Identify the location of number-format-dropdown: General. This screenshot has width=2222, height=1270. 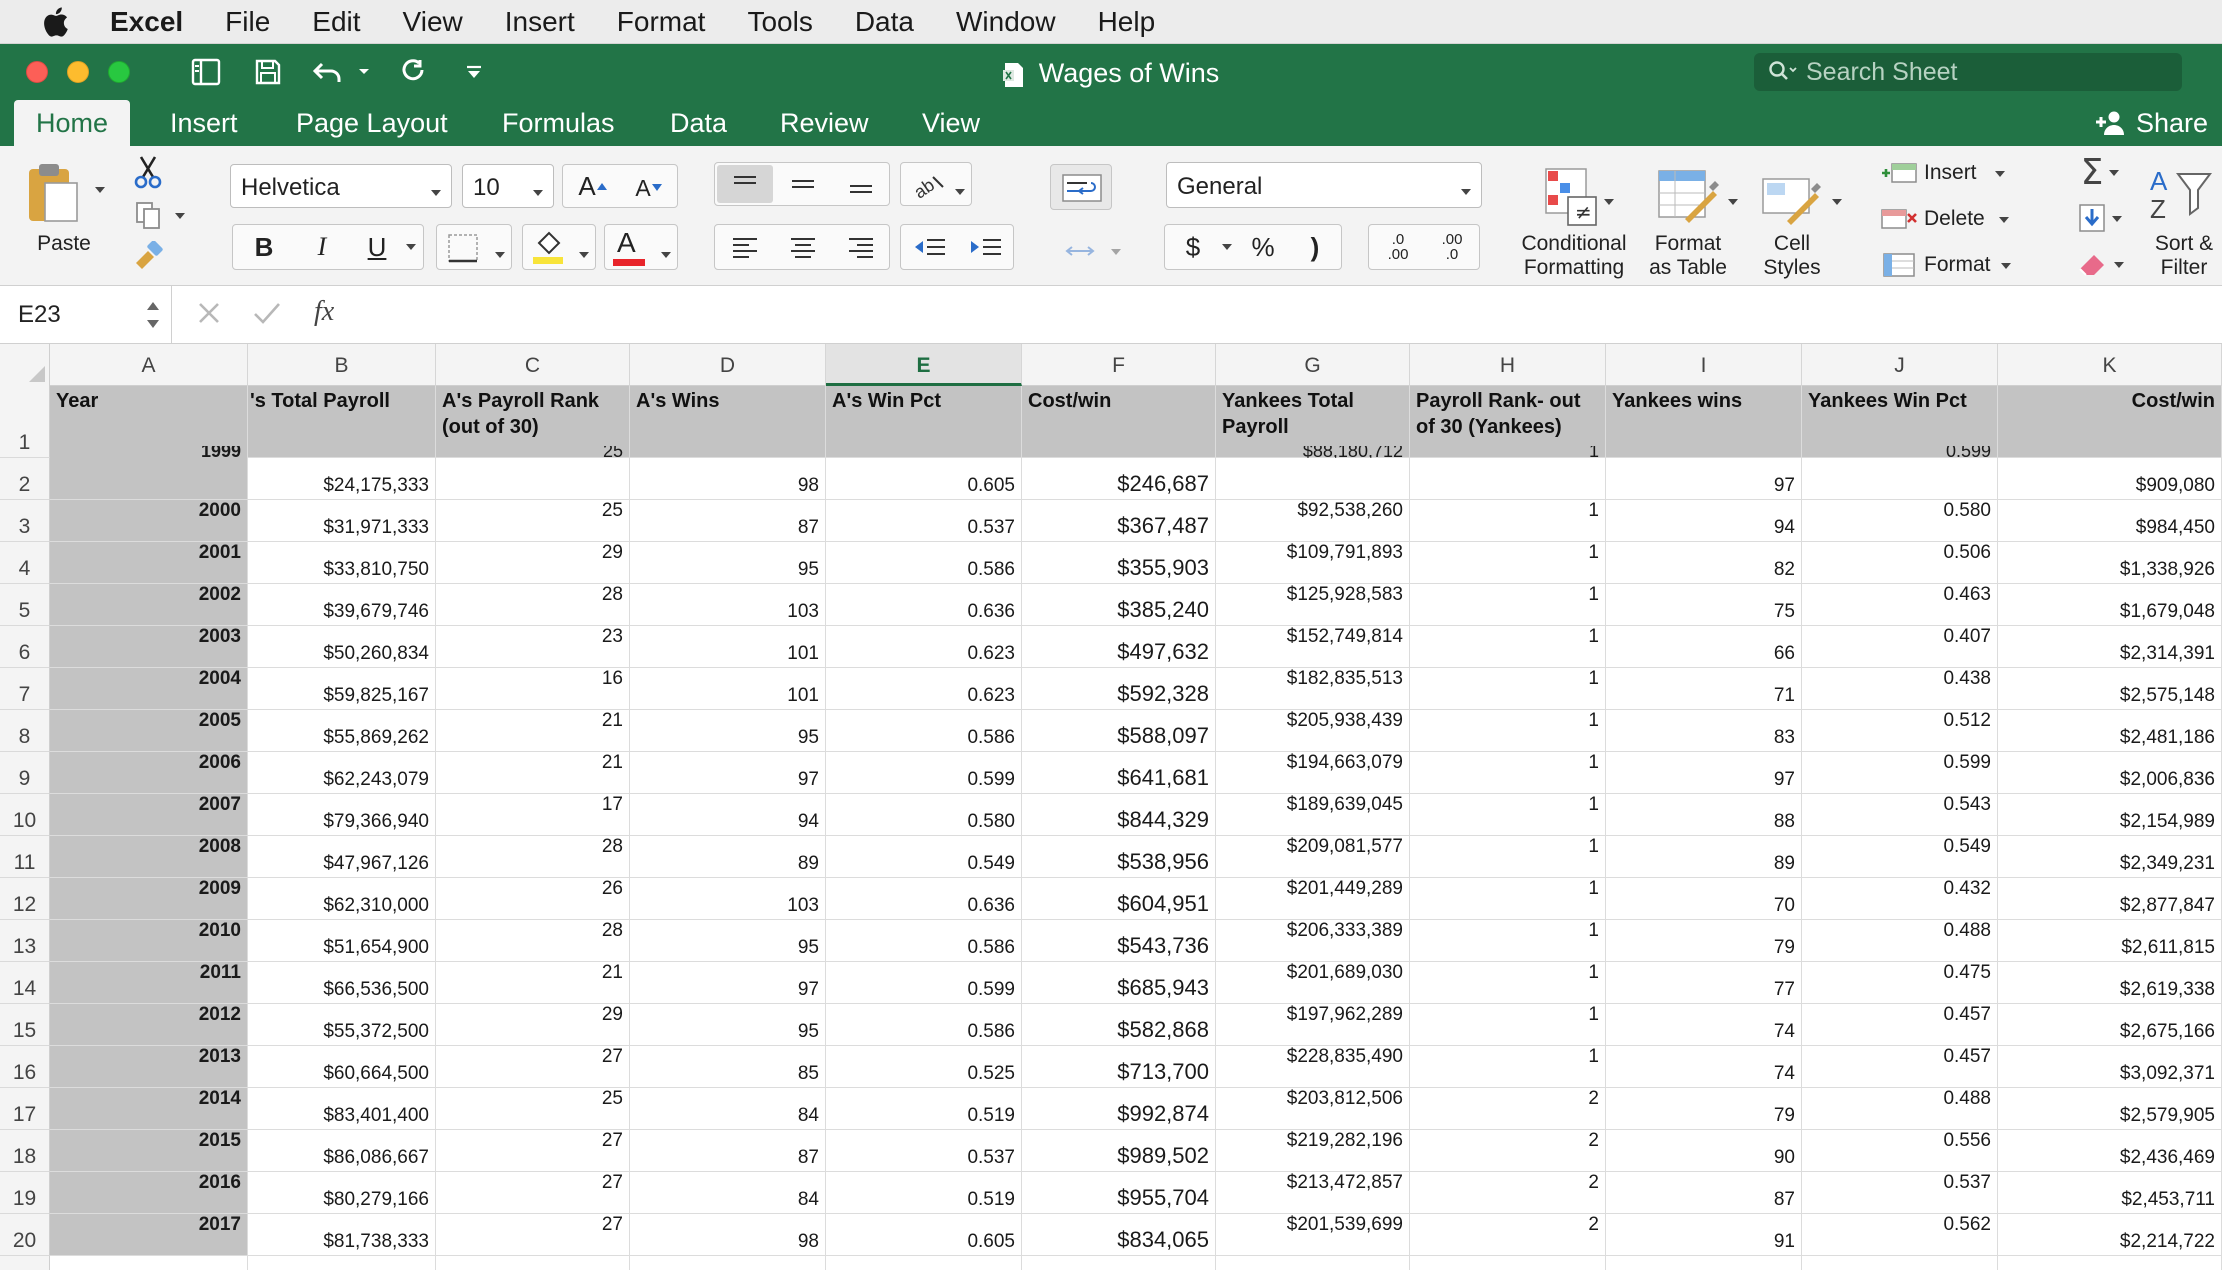
(1324, 185).